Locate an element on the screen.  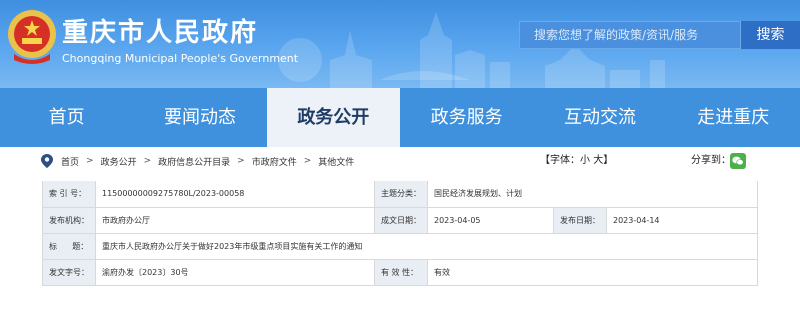
font-size-label: 【字体： is located at coordinates (560, 160).